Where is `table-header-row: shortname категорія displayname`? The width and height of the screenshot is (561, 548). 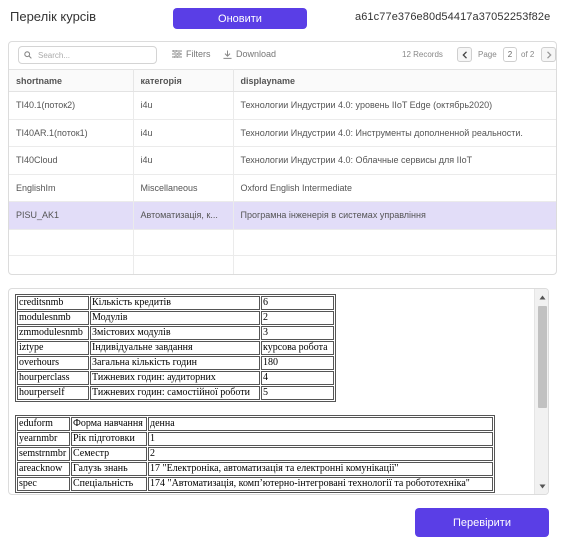 table-header-row: shortname категорія displayname is located at coordinates (282, 80).